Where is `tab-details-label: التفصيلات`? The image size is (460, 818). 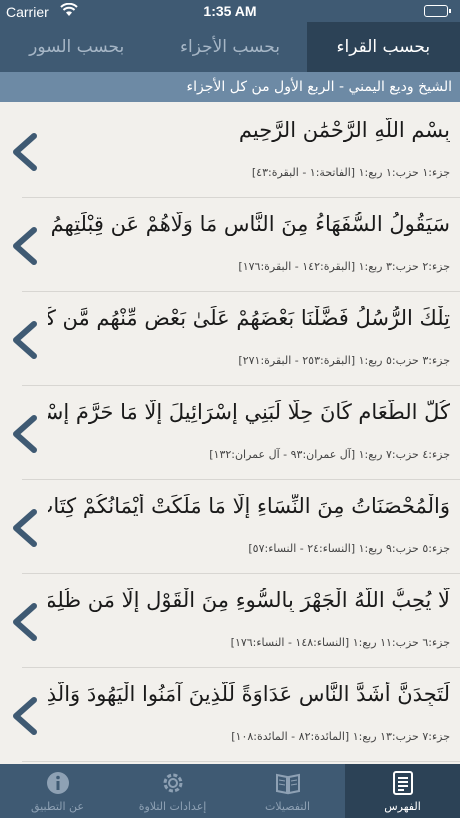
tab-details-label: التفصيلات is located at coordinates (287, 806).